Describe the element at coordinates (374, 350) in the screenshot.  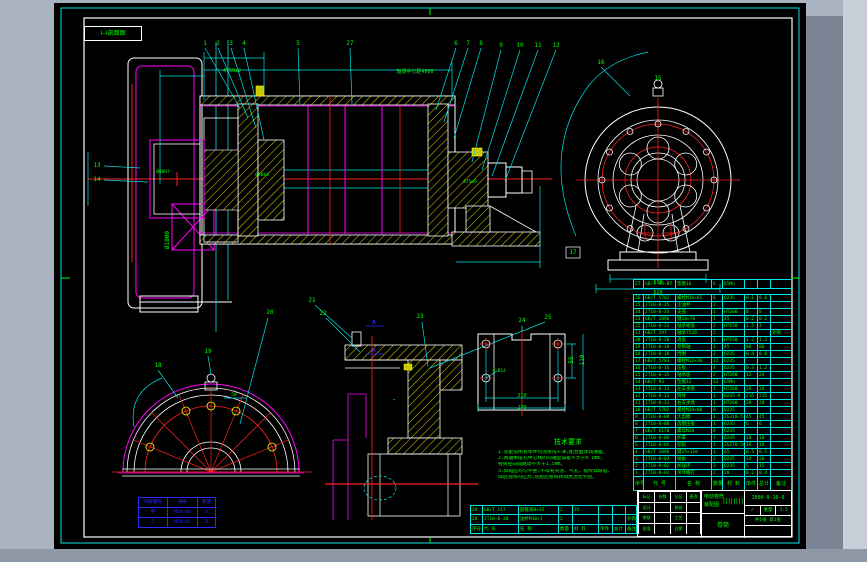
I see `section-mark: A` at that location.